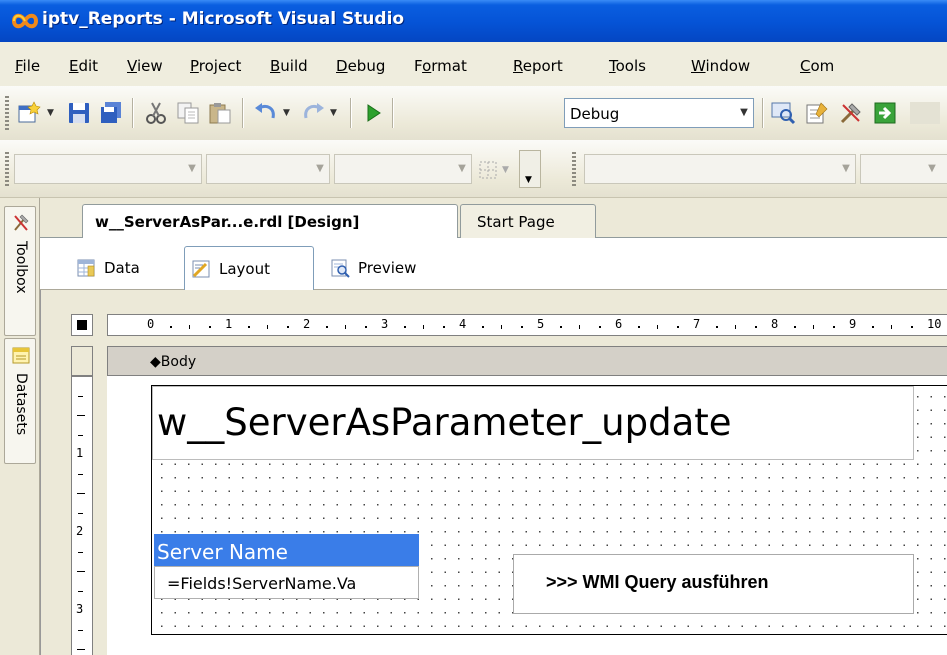  I want to click on save-all-icon, so click(111, 113).